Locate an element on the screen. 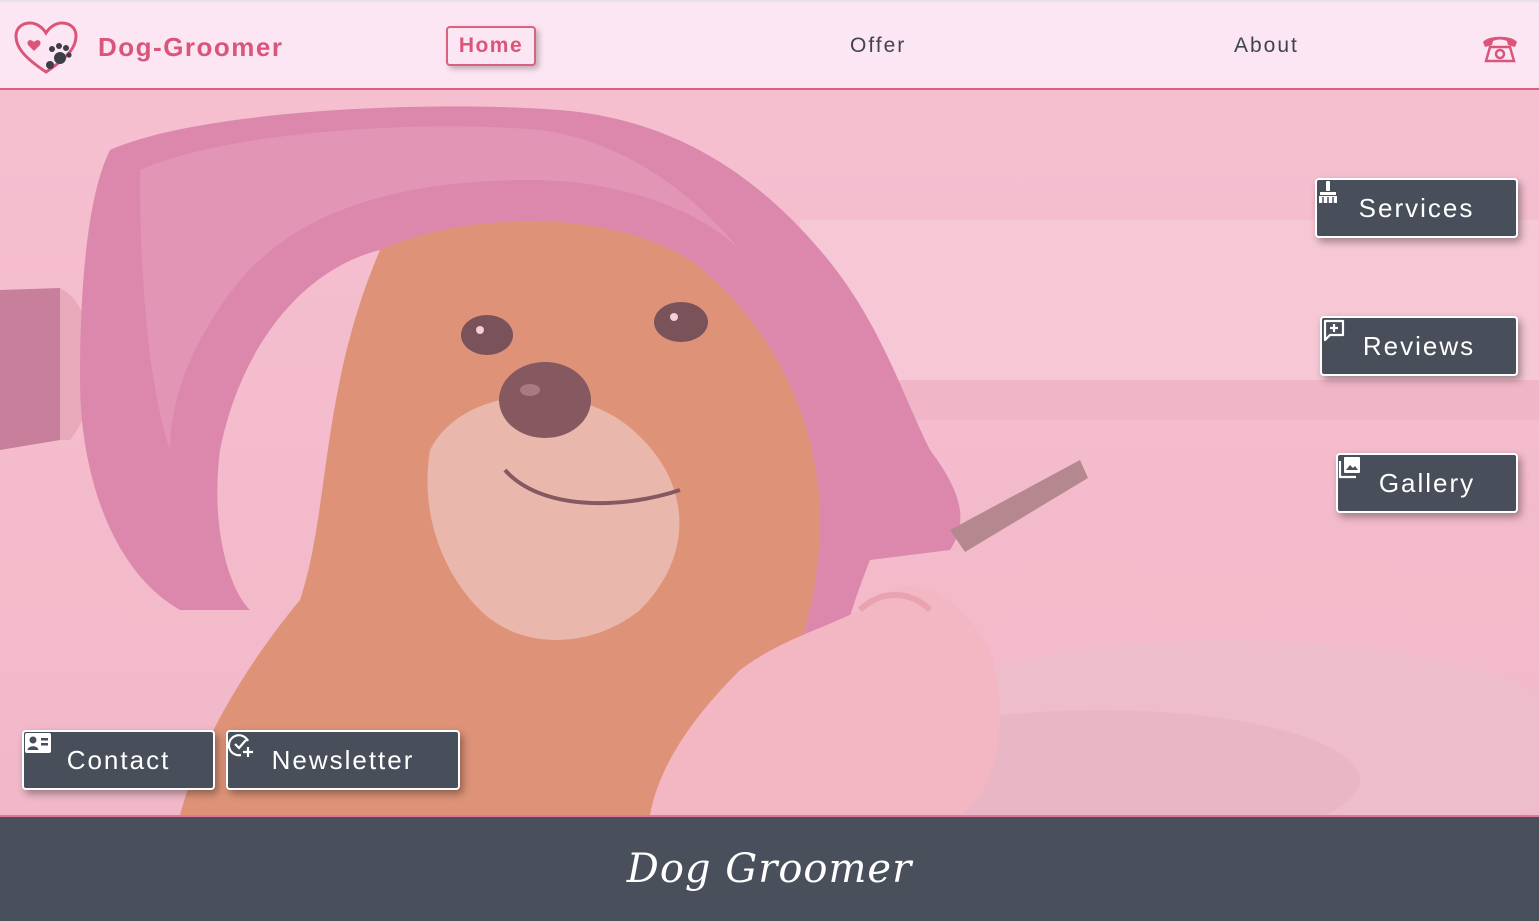  services-button: Services is located at coordinates (1416, 208).